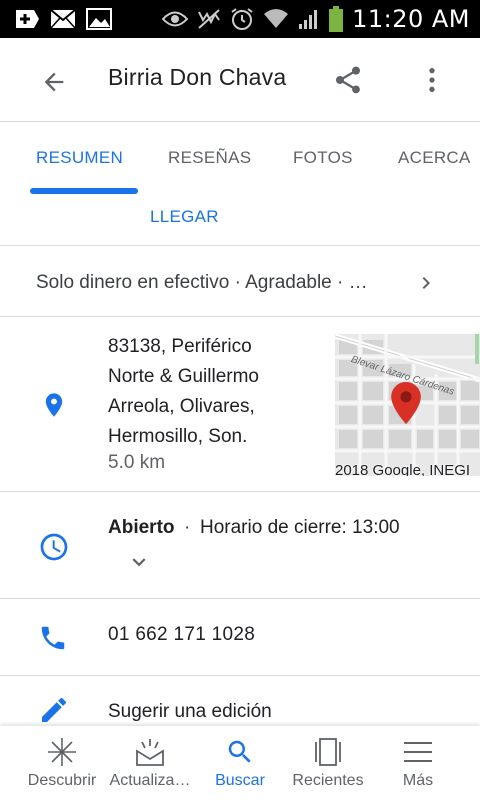  I want to click on suggest-edit-label: Sugerir una edición, so click(190, 711).